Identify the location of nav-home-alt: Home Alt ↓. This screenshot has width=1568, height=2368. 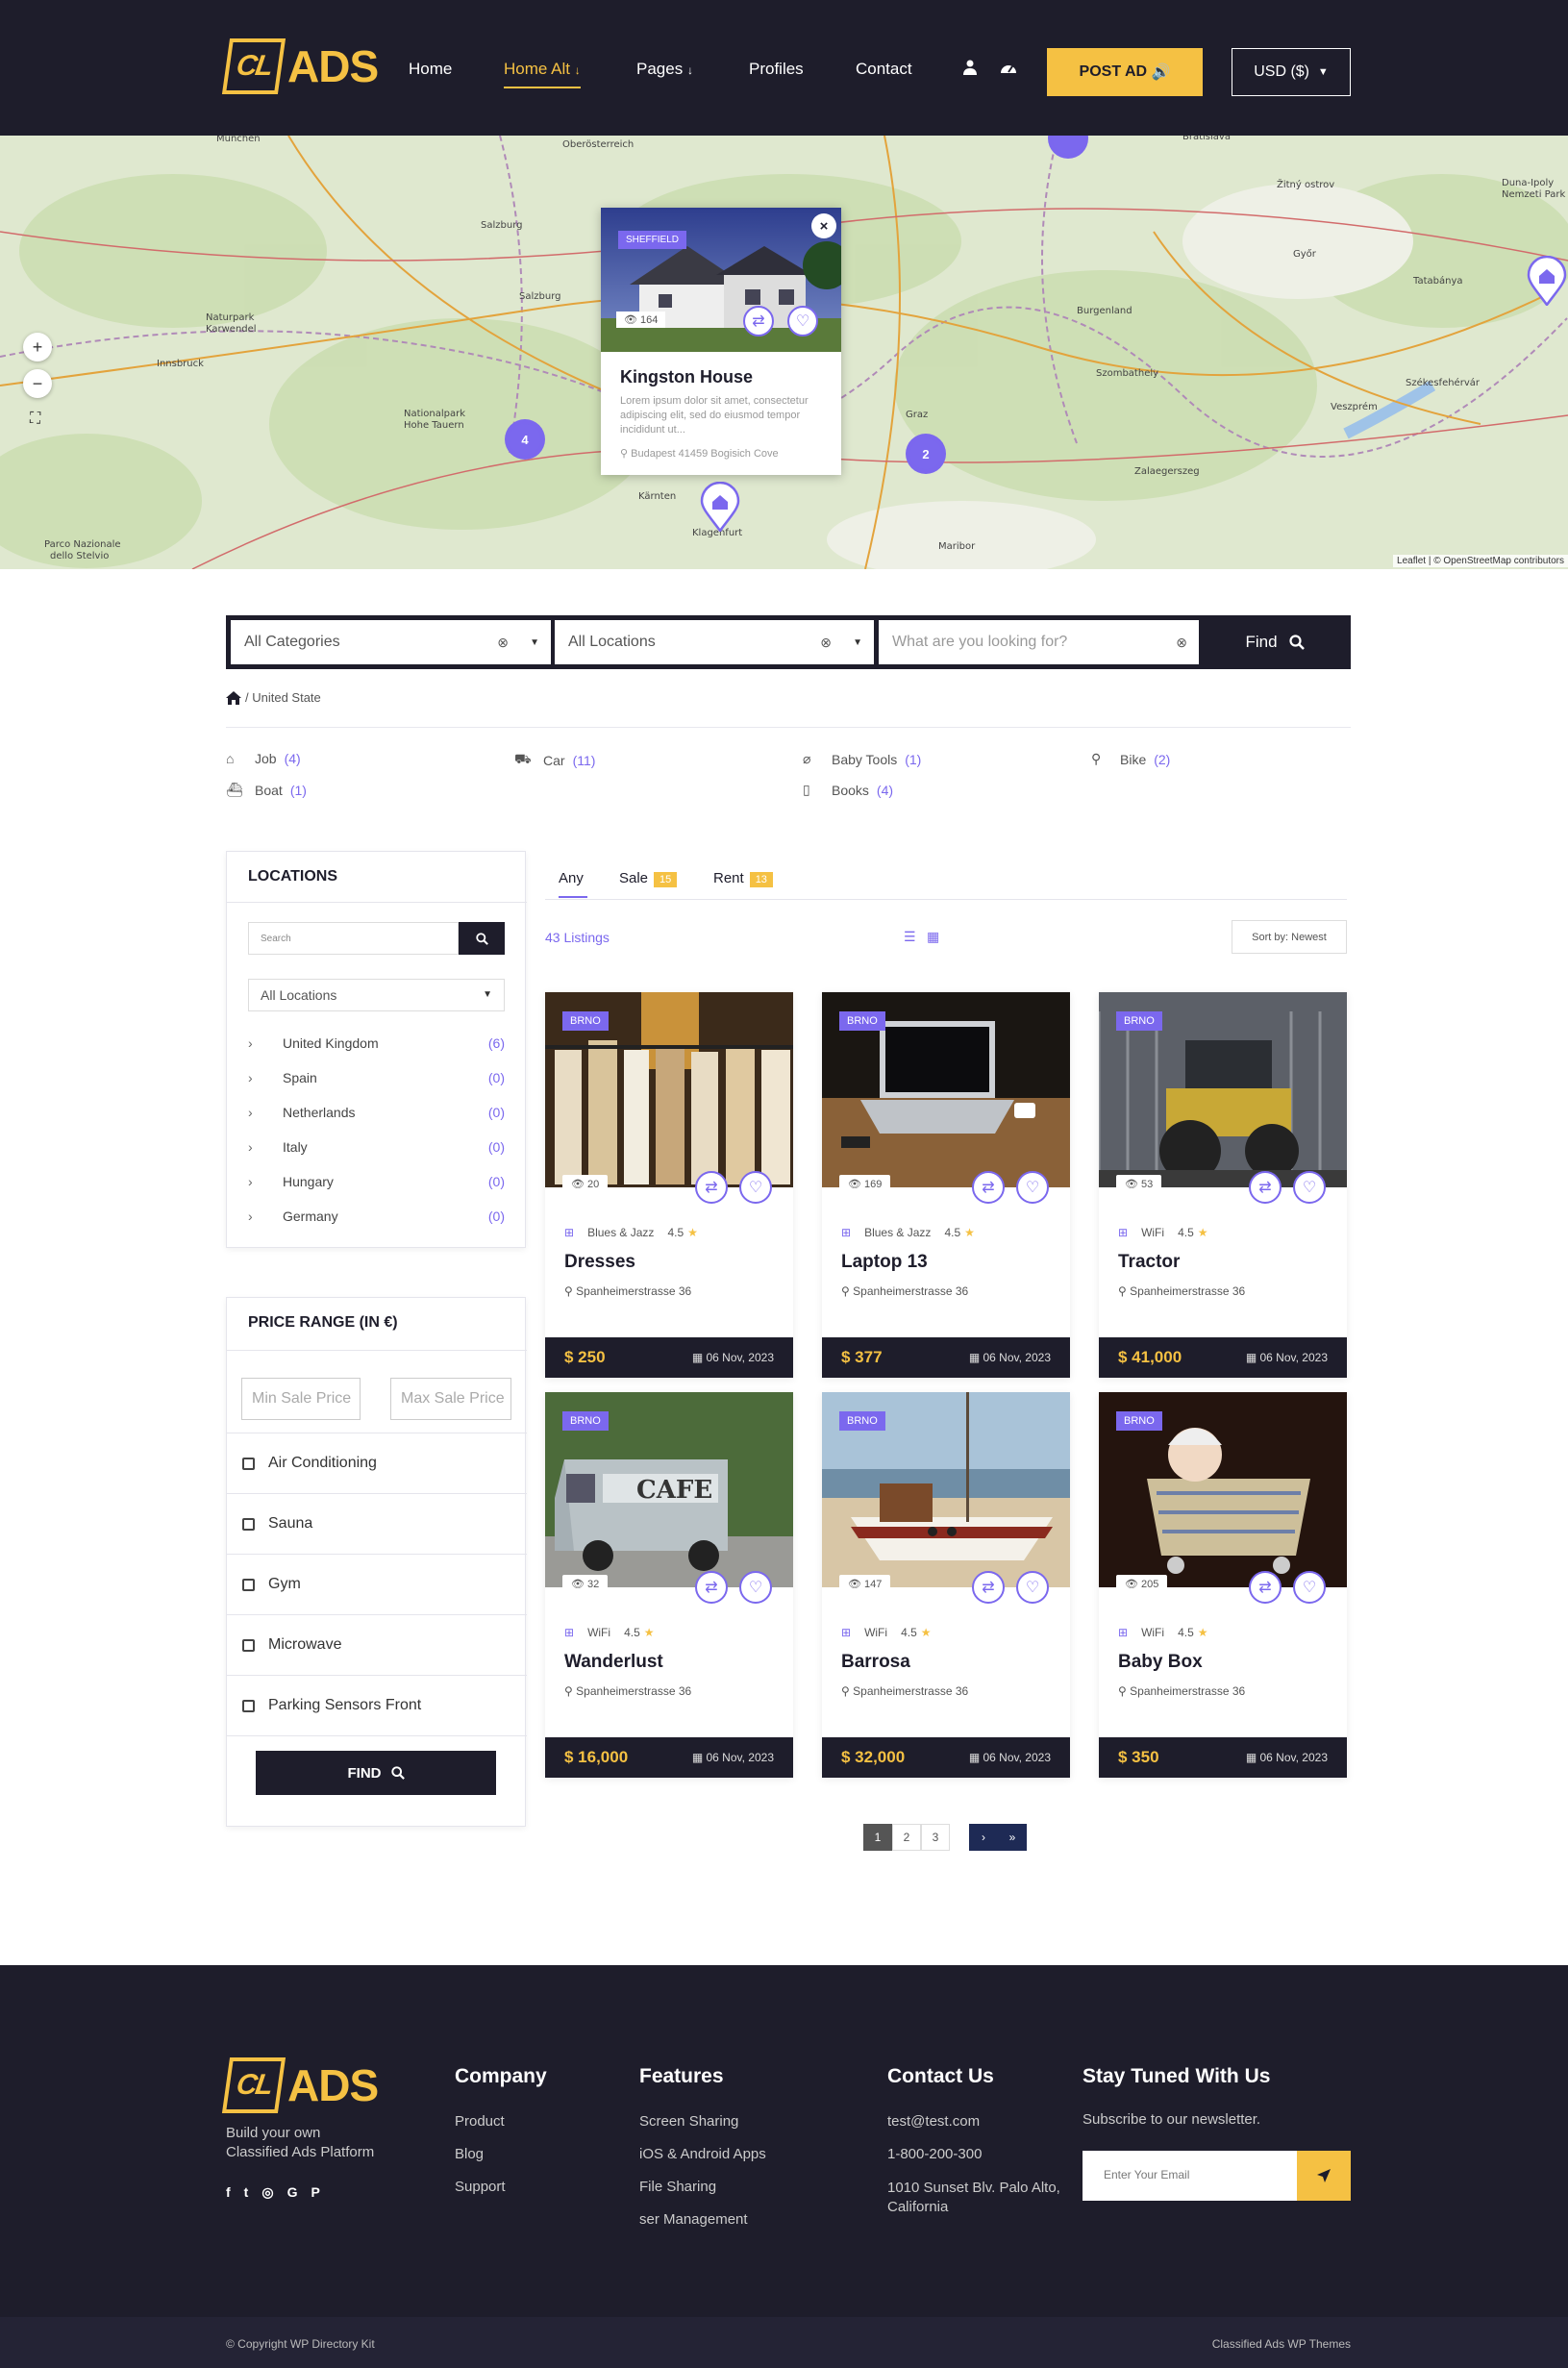
(542, 74).